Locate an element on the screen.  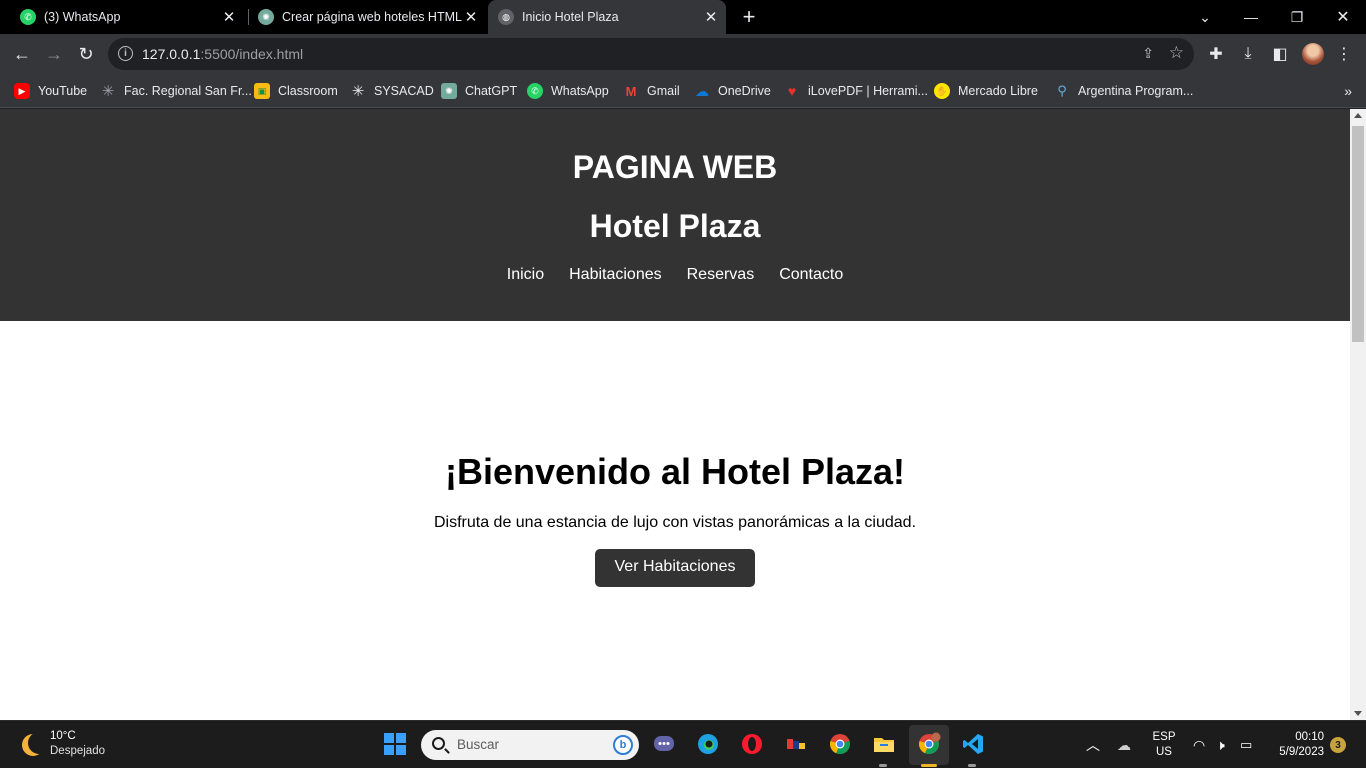
bookmark-sysacad: ✳ SYSACAD is located at coordinates (392, 91).